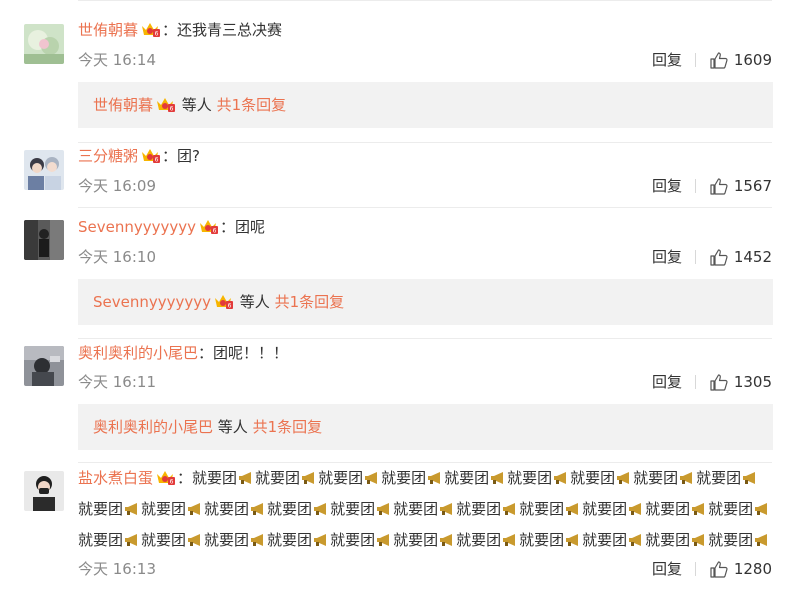  I want to click on sub-replies-box: 奥利奥利的小尾巴 等人 共1条回复, so click(425, 427).